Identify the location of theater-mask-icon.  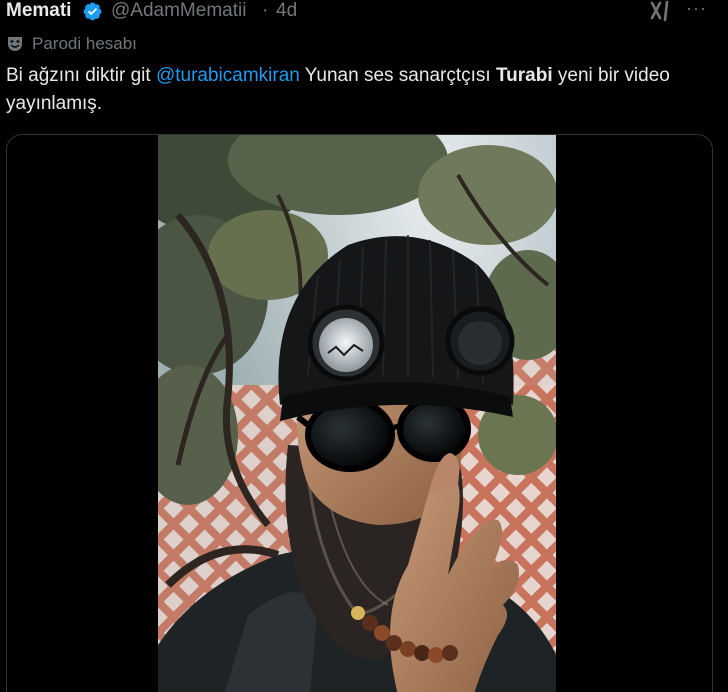
(15, 44).